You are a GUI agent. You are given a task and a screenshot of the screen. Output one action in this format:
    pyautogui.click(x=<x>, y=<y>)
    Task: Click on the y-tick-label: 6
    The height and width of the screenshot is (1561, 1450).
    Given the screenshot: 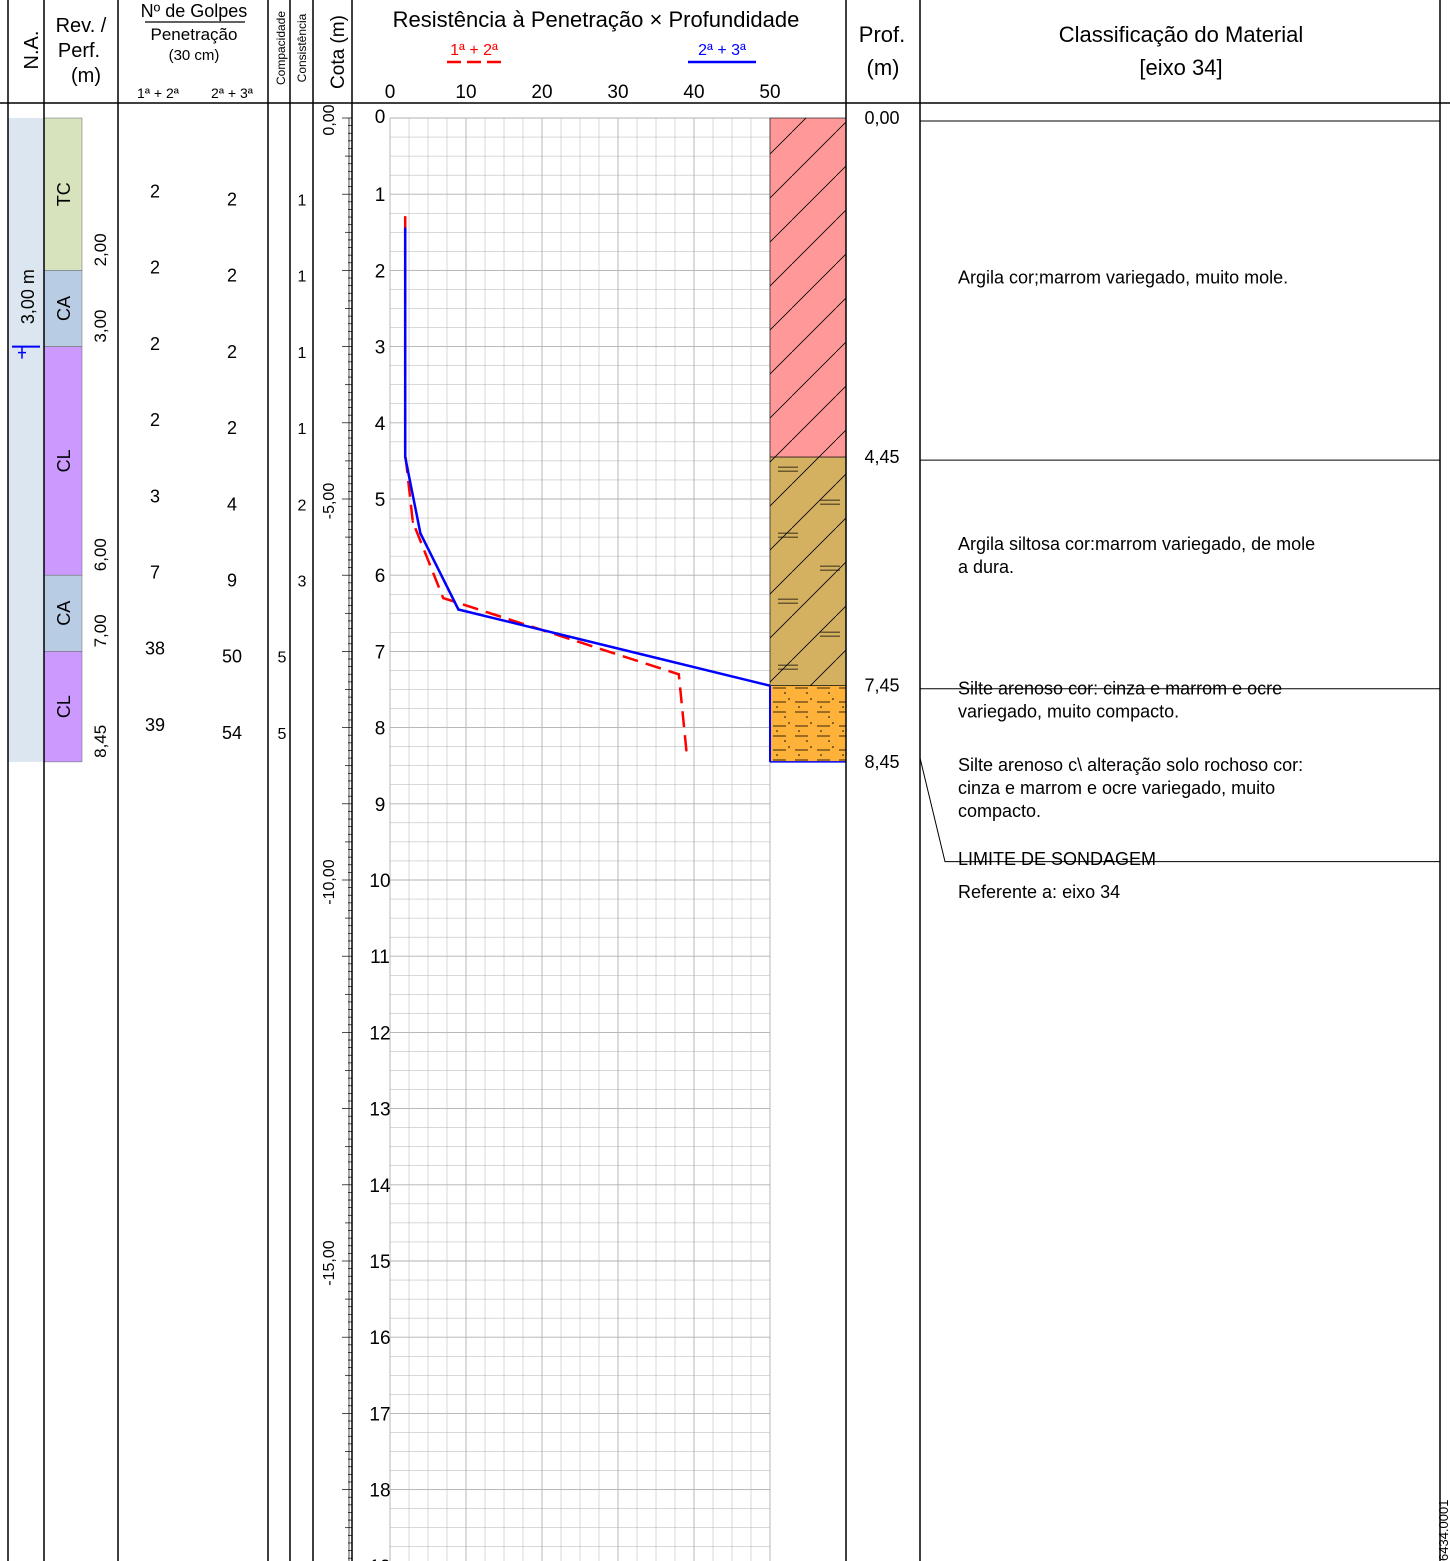 What is the action you would take?
    pyautogui.click(x=380, y=576)
    